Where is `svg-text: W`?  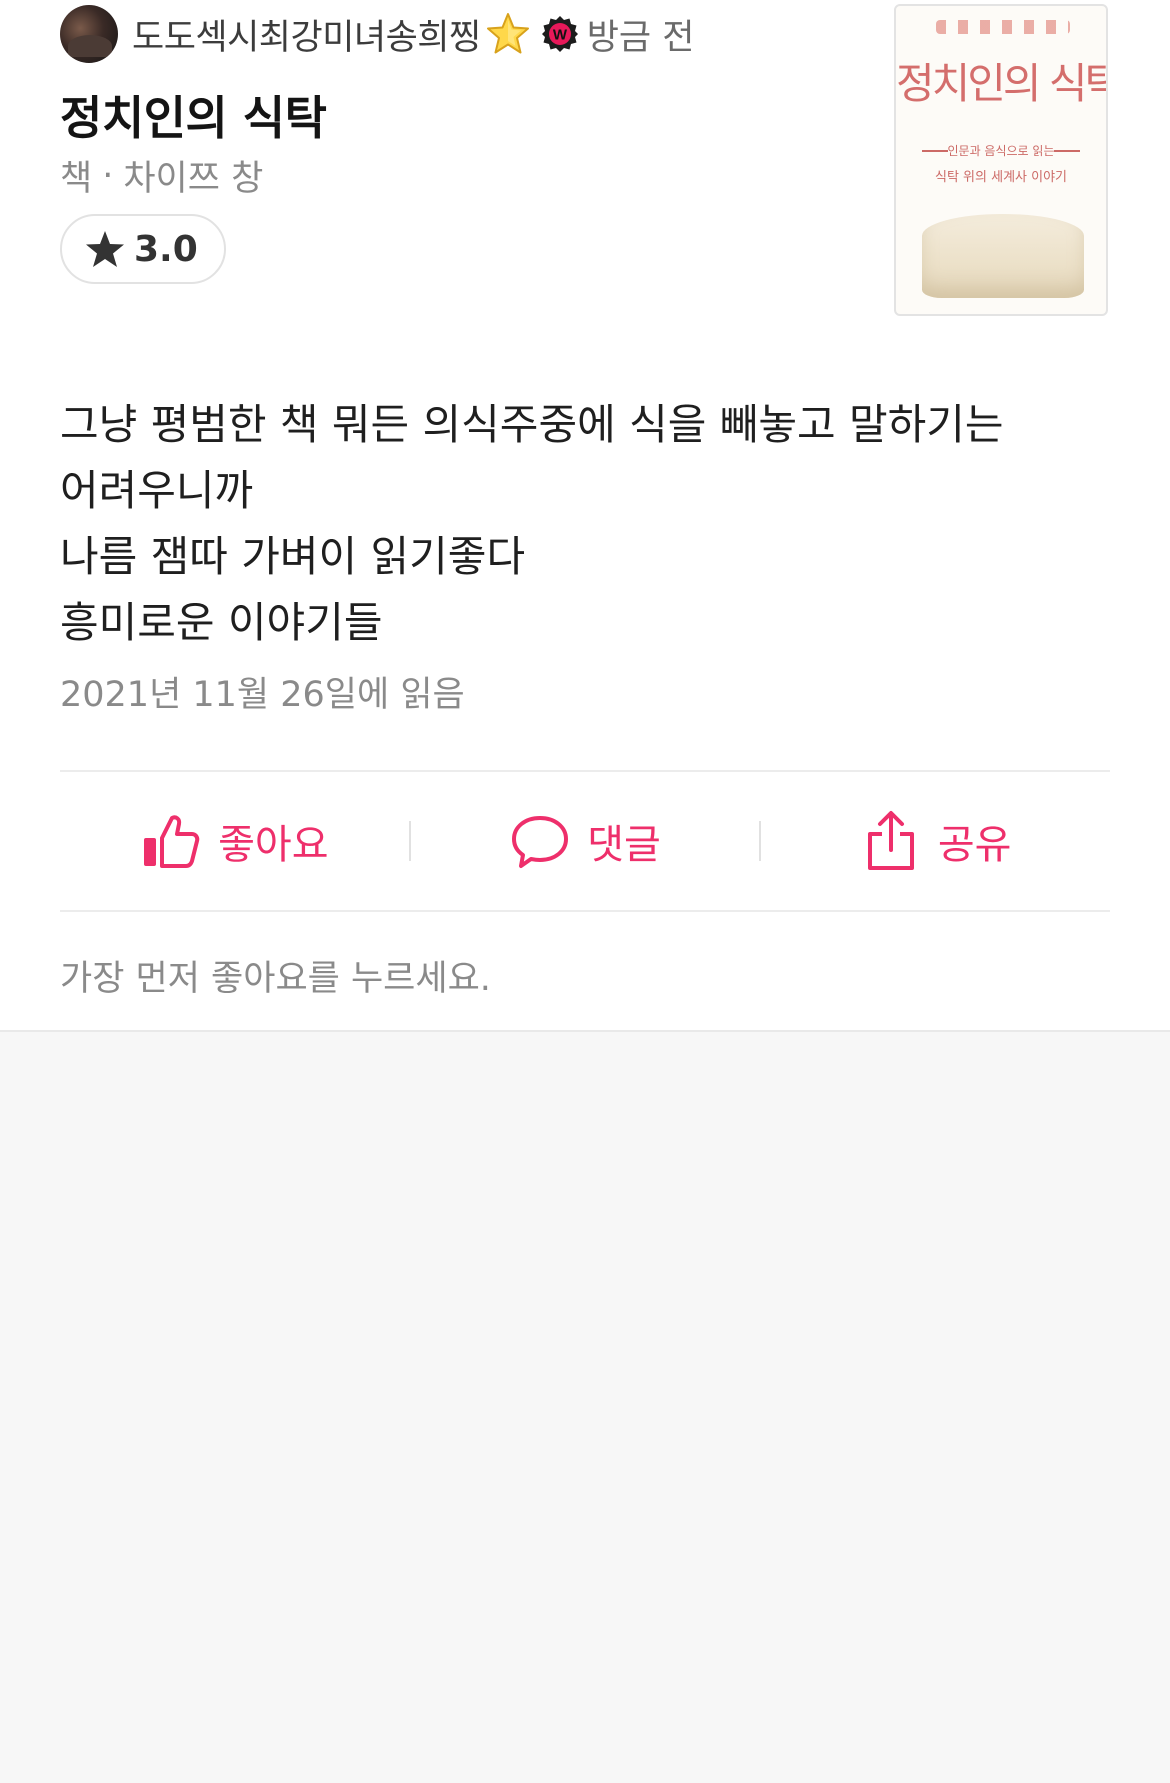 svg-text: W is located at coordinates (560, 35).